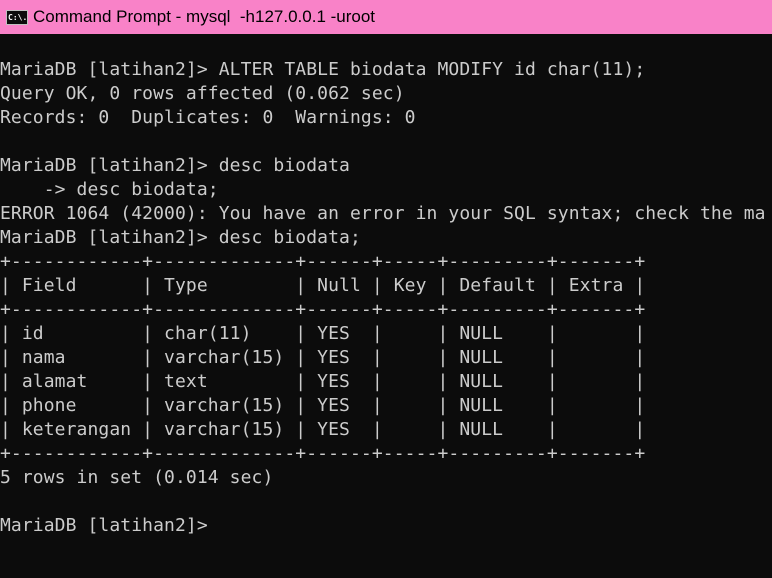 The height and width of the screenshot is (578, 772). What do you see at coordinates (109, 189) in the screenshot?
I see `console-line-continuation: -> desc biodata;` at bounding box center [109, 189].